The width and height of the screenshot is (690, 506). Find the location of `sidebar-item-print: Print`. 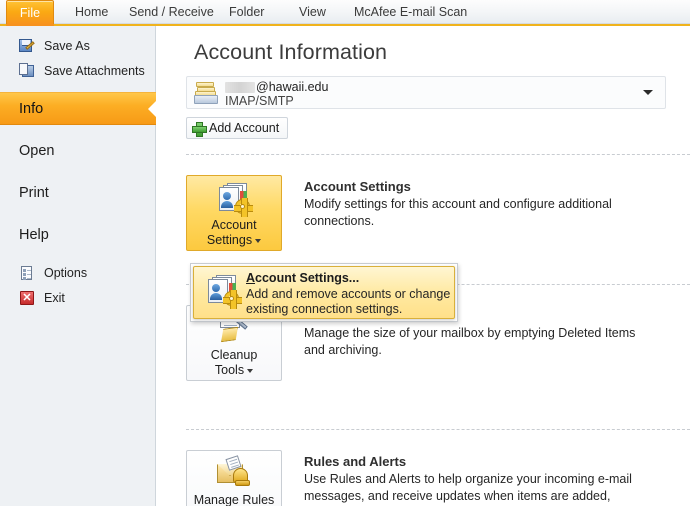

sidebar-item-print: Print is located at coordinates (77, 192).